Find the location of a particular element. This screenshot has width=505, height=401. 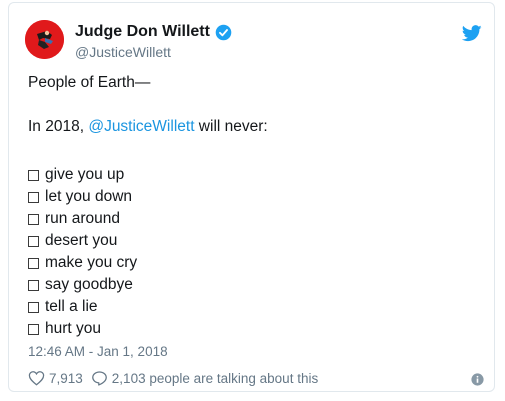

author-row: Judge Don Willett is located at coordinates (153, 32).